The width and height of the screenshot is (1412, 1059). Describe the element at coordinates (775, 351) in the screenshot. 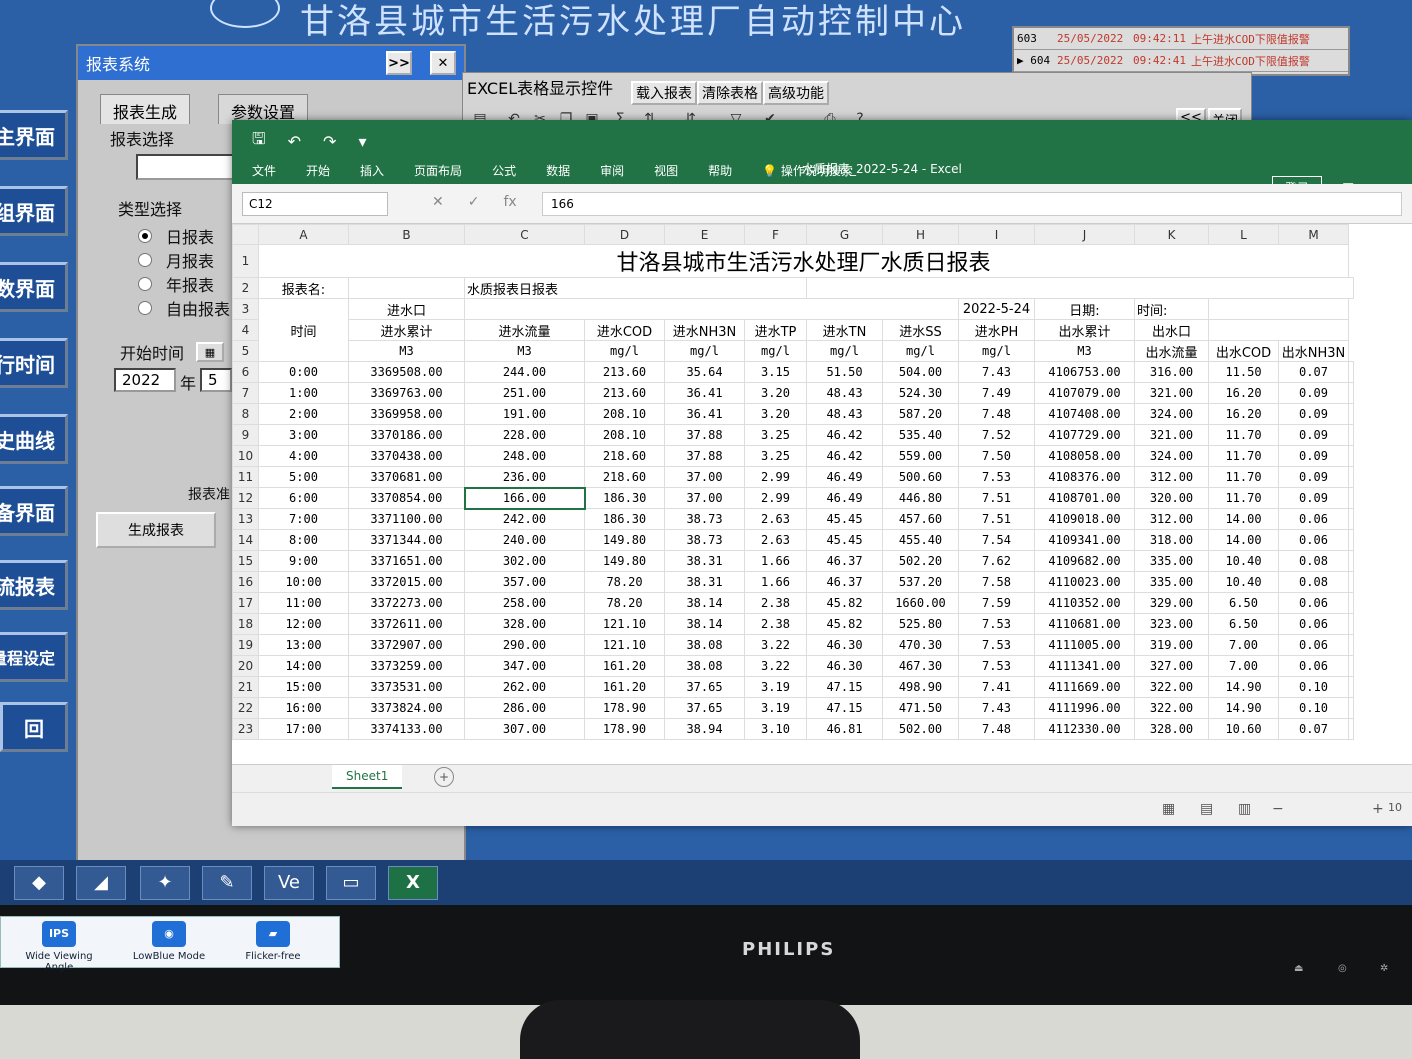

I see `unit-cell: mg/l` at that location.